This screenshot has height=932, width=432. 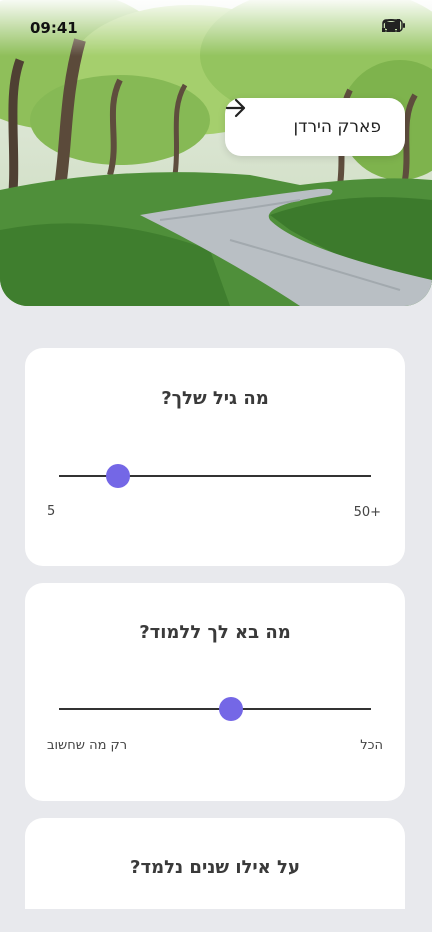 What do you see at coordinates (54, 28) in the screenshot?
I see `status-time: 09:41` at bounding box center [54, 28].